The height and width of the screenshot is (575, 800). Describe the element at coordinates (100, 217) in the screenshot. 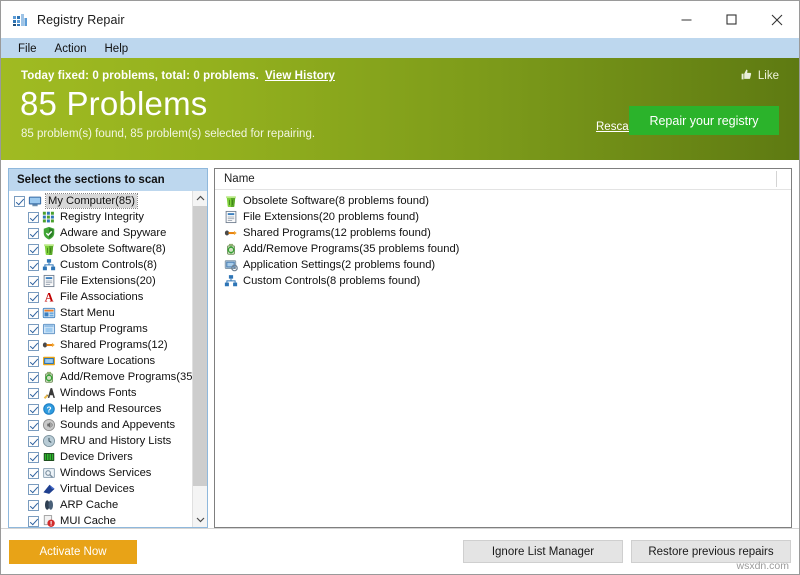

I see `sidebar-item-registry-integrity: Registry Integrity` at that location.